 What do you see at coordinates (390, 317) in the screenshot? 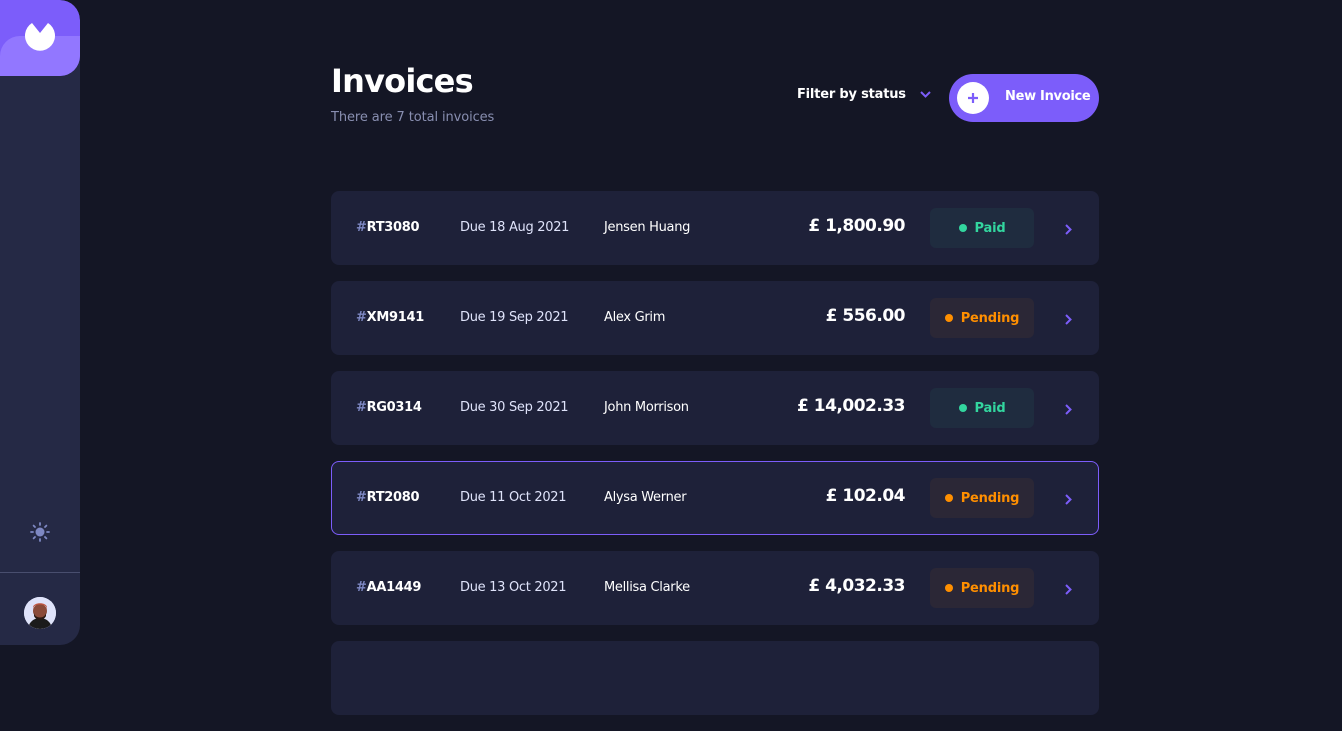
I see `invoice-id: #XM9141` at bounding box center [390, 317].